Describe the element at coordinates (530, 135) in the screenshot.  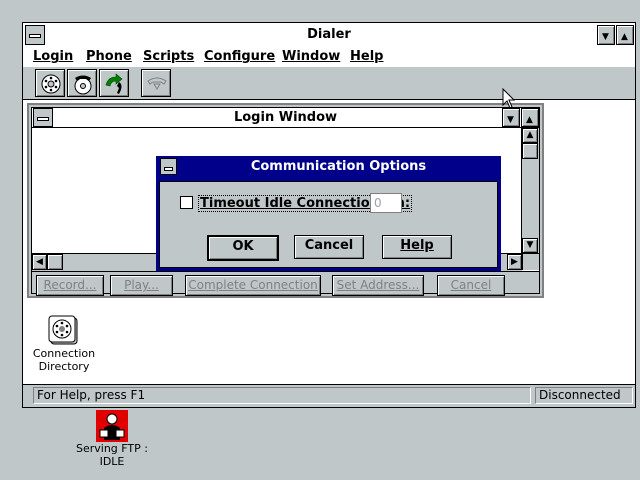
I see `scroll-up-arrow-icon: ▲` at that location.